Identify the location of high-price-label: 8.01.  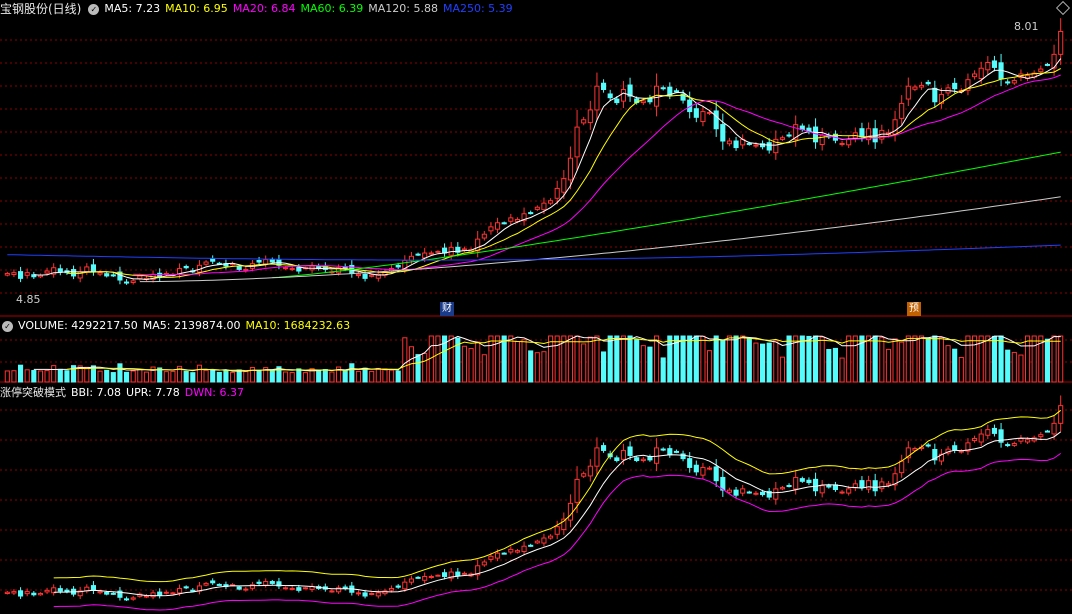
(1026, 26).